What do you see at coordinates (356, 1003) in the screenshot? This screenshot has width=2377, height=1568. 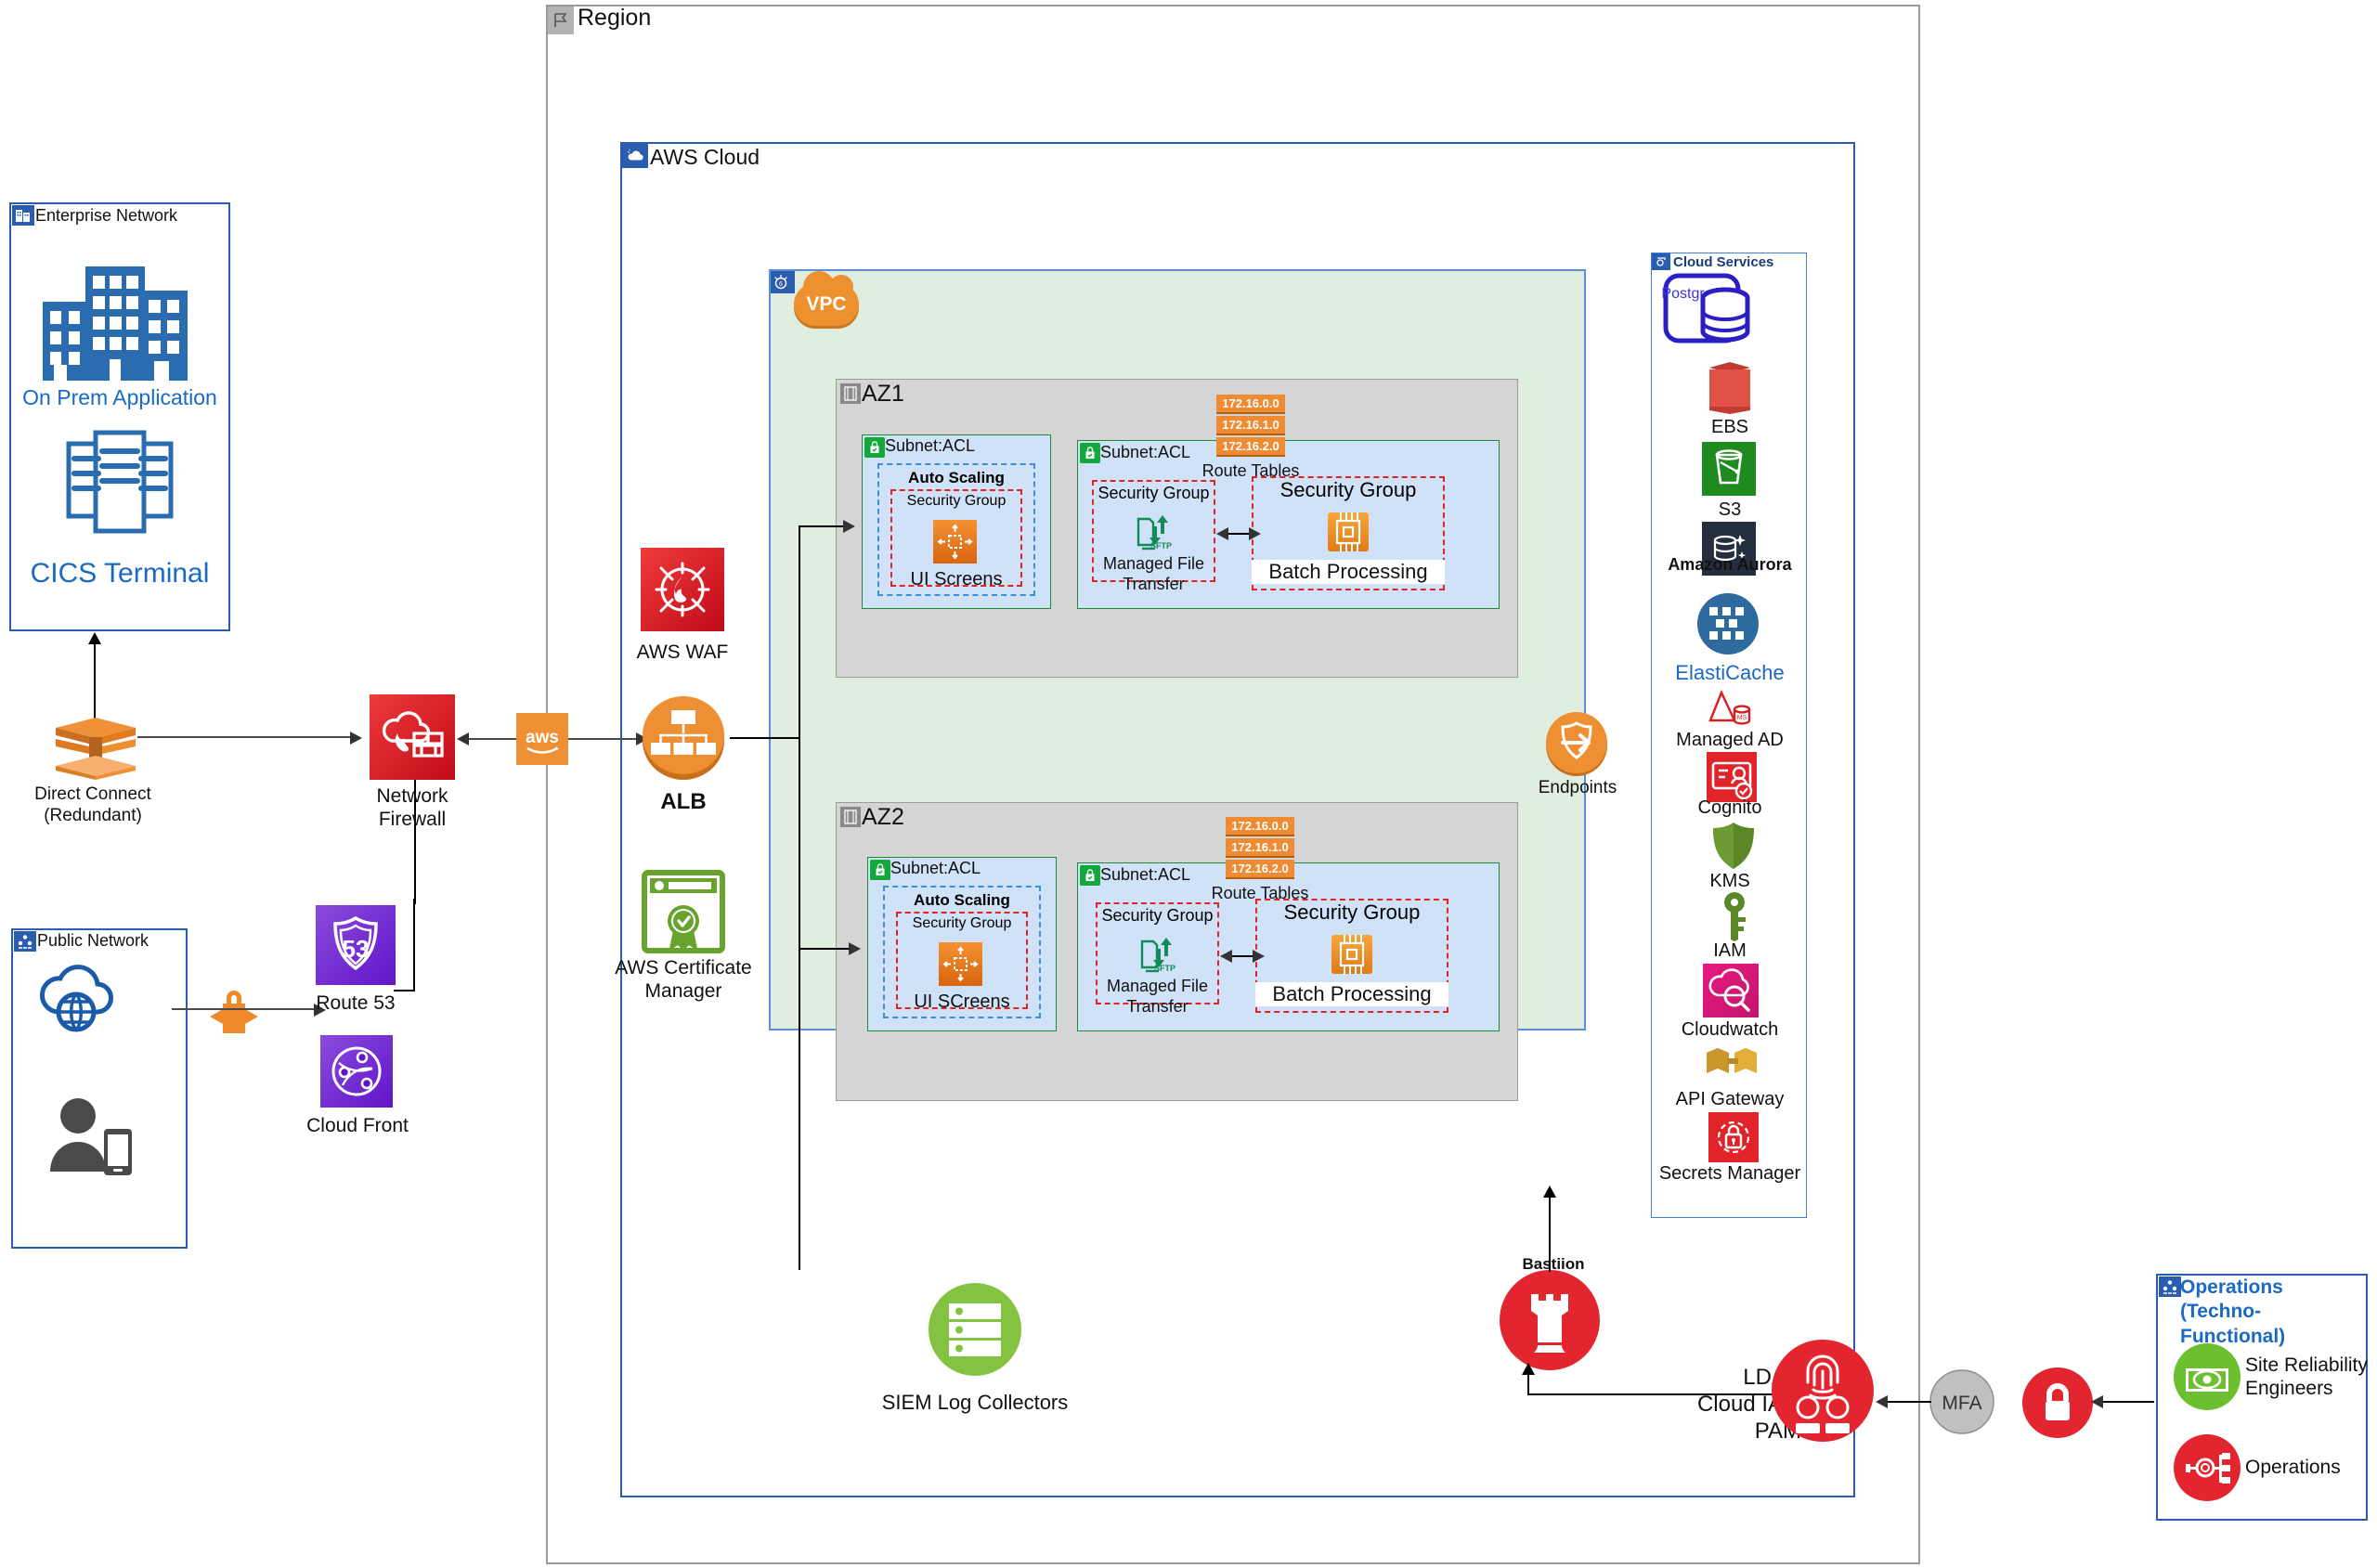 I see `route53-label: Route 53` at bounding box center [356, 1003].